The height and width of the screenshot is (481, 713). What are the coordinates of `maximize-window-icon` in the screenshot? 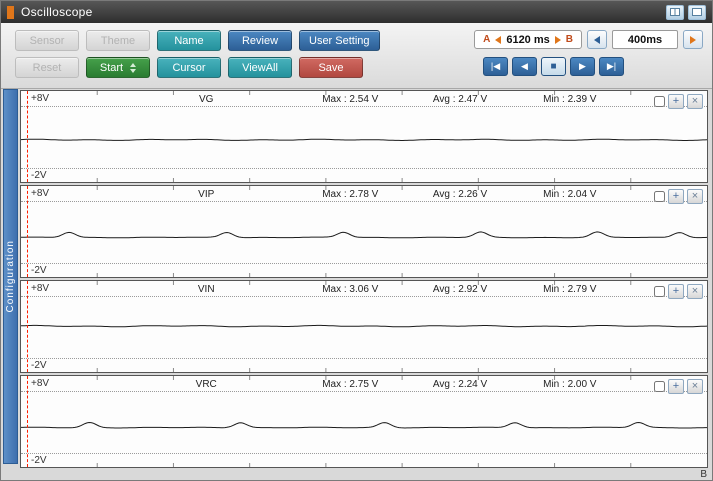 It's located at (697, 12).